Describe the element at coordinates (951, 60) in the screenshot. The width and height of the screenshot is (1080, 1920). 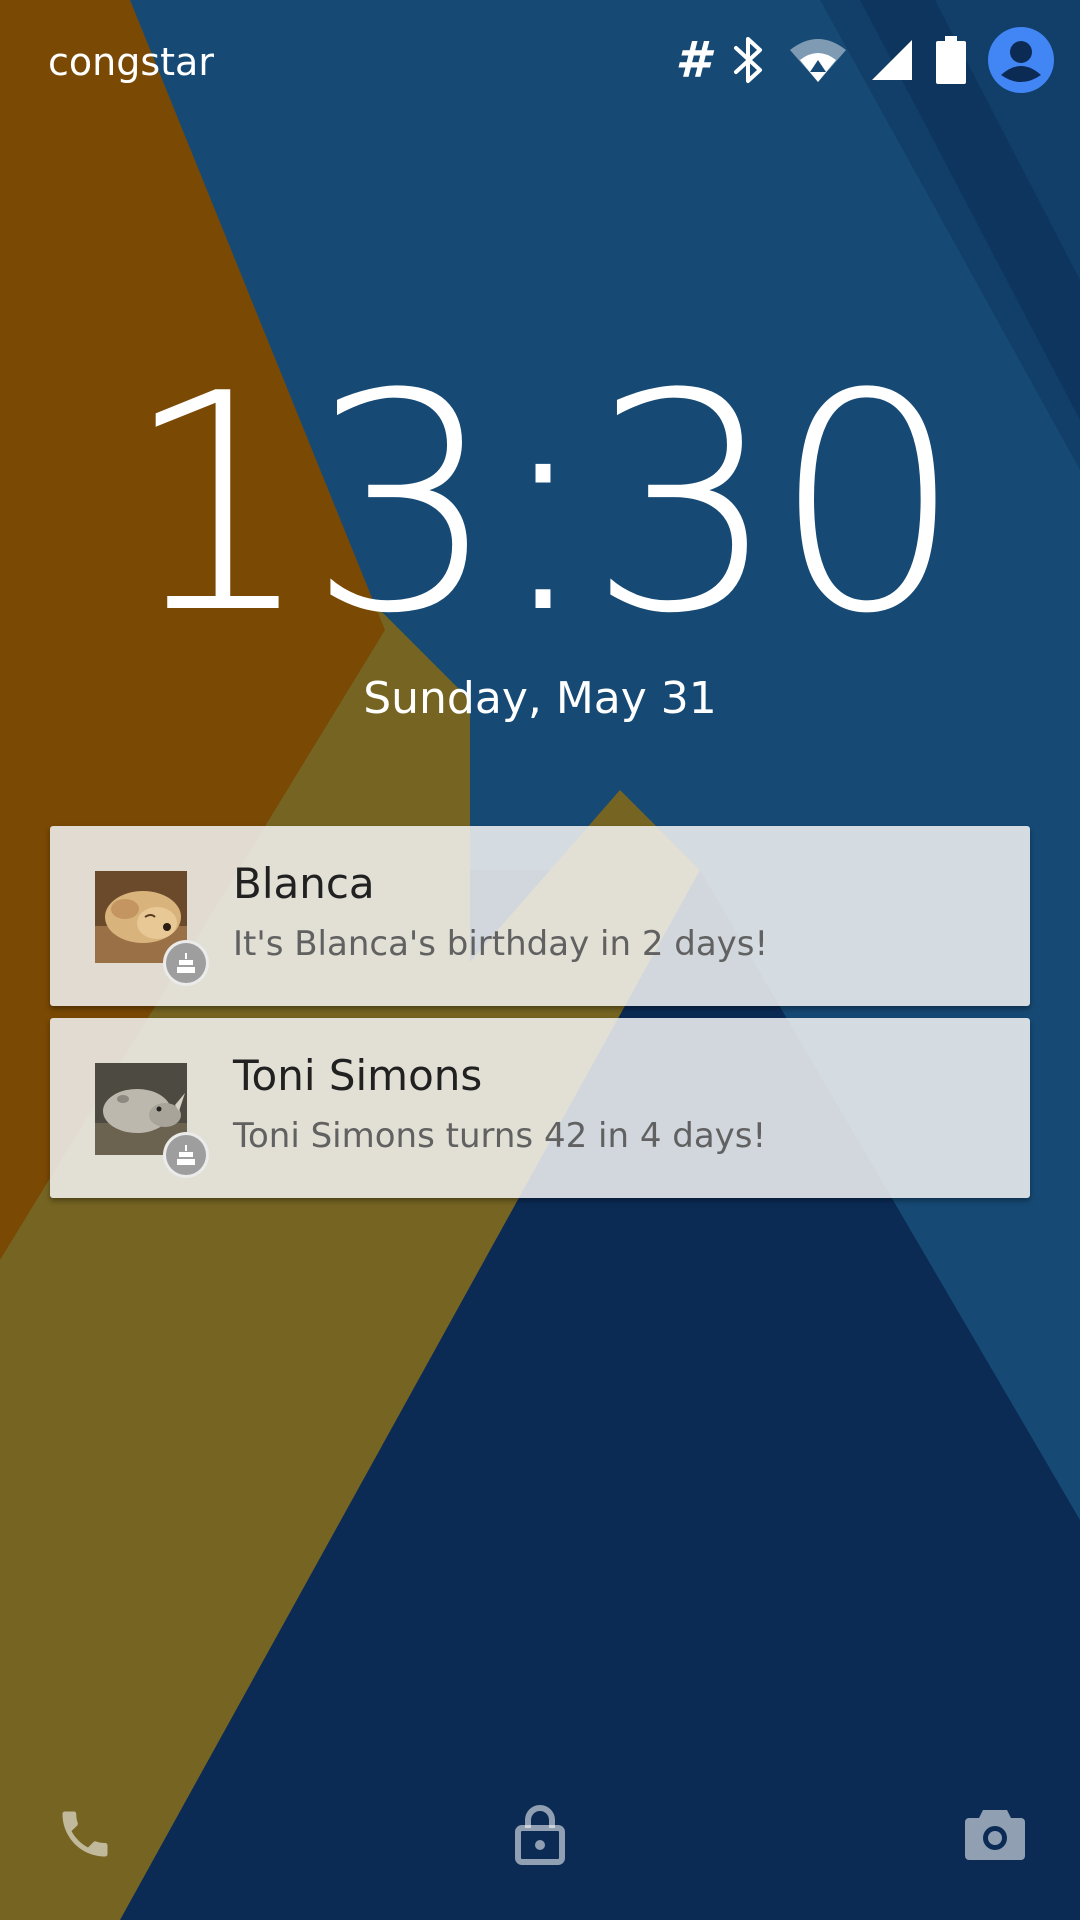
I see `battery-icon` at that location.